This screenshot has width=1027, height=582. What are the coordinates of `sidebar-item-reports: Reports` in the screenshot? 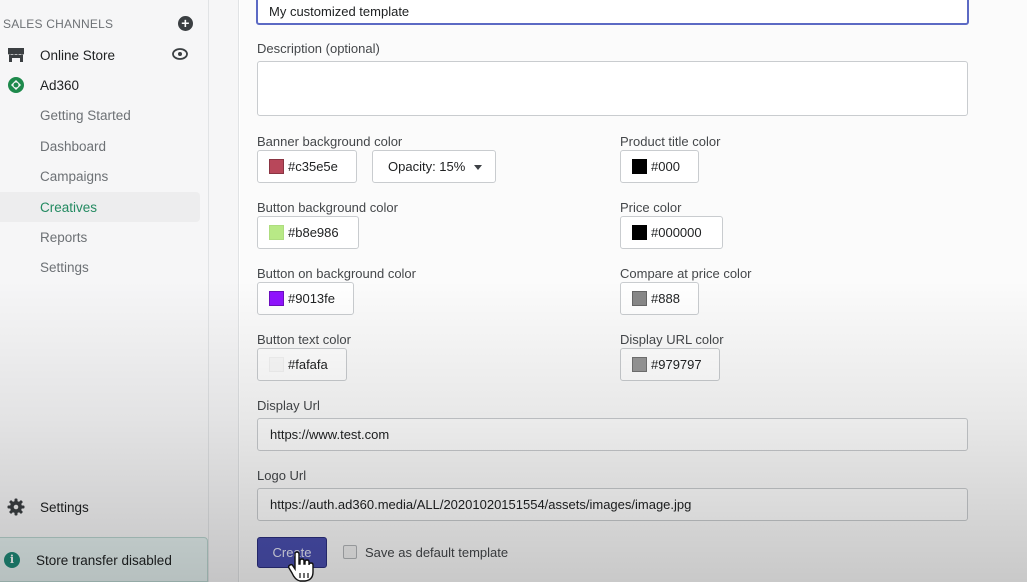 It's located at (100, 237).